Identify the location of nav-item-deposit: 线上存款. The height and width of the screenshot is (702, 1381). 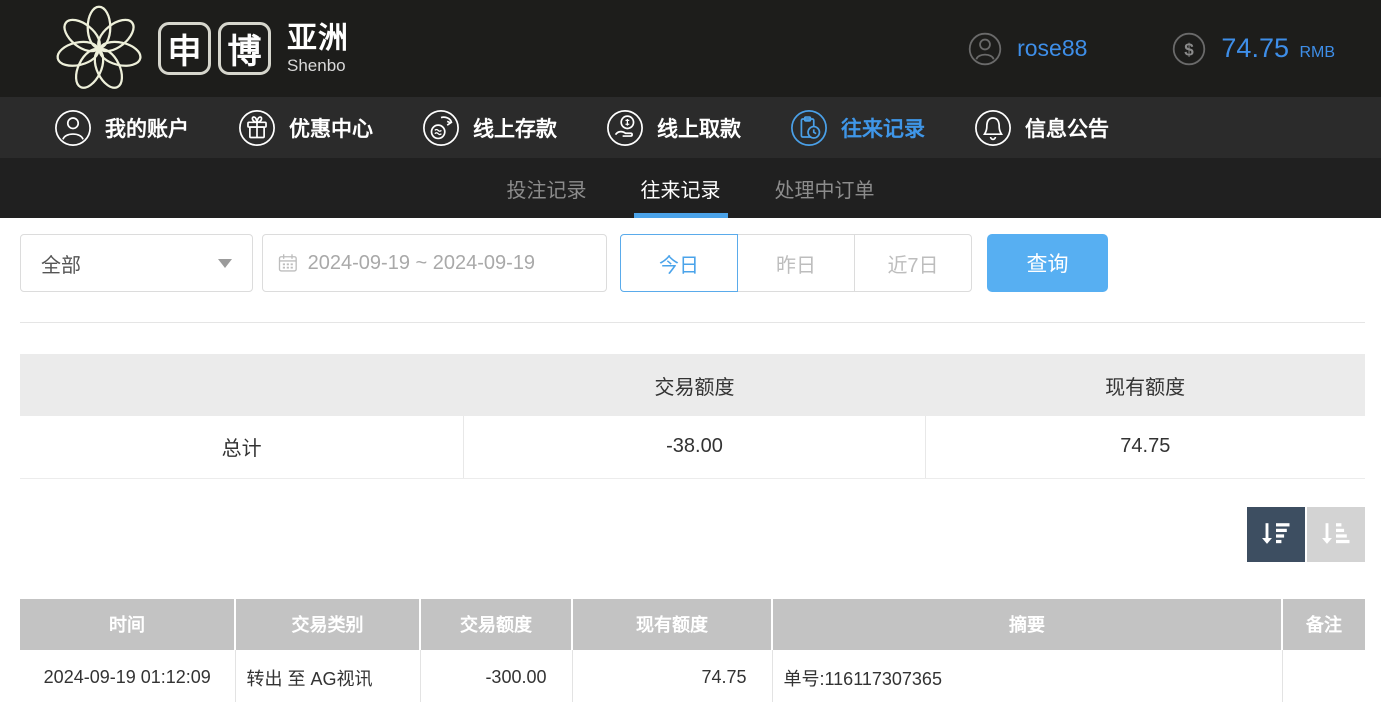
(489, 128).